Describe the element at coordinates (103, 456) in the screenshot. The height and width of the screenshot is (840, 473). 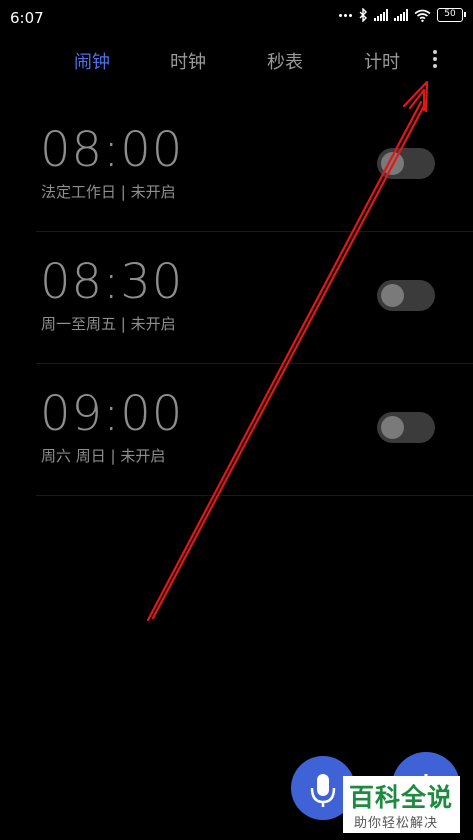
I see `alarm-repeat: 周六 周日 | 未开启` at that location.